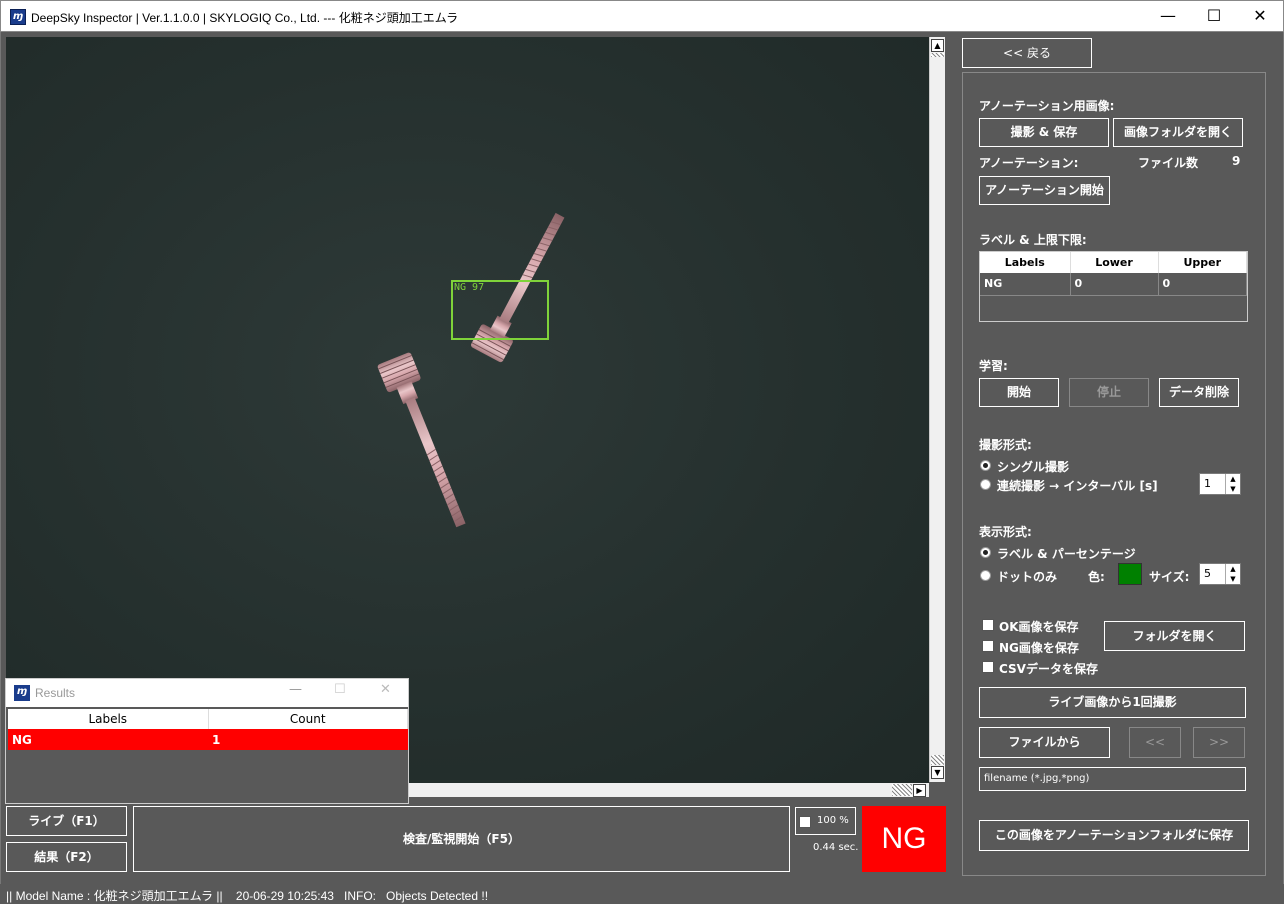  What do you see at coordinates (461, 839) in the screenshot?
I see `inspect-start-button: 検査/監視開始（F5）` at bounding box center [461, 839].